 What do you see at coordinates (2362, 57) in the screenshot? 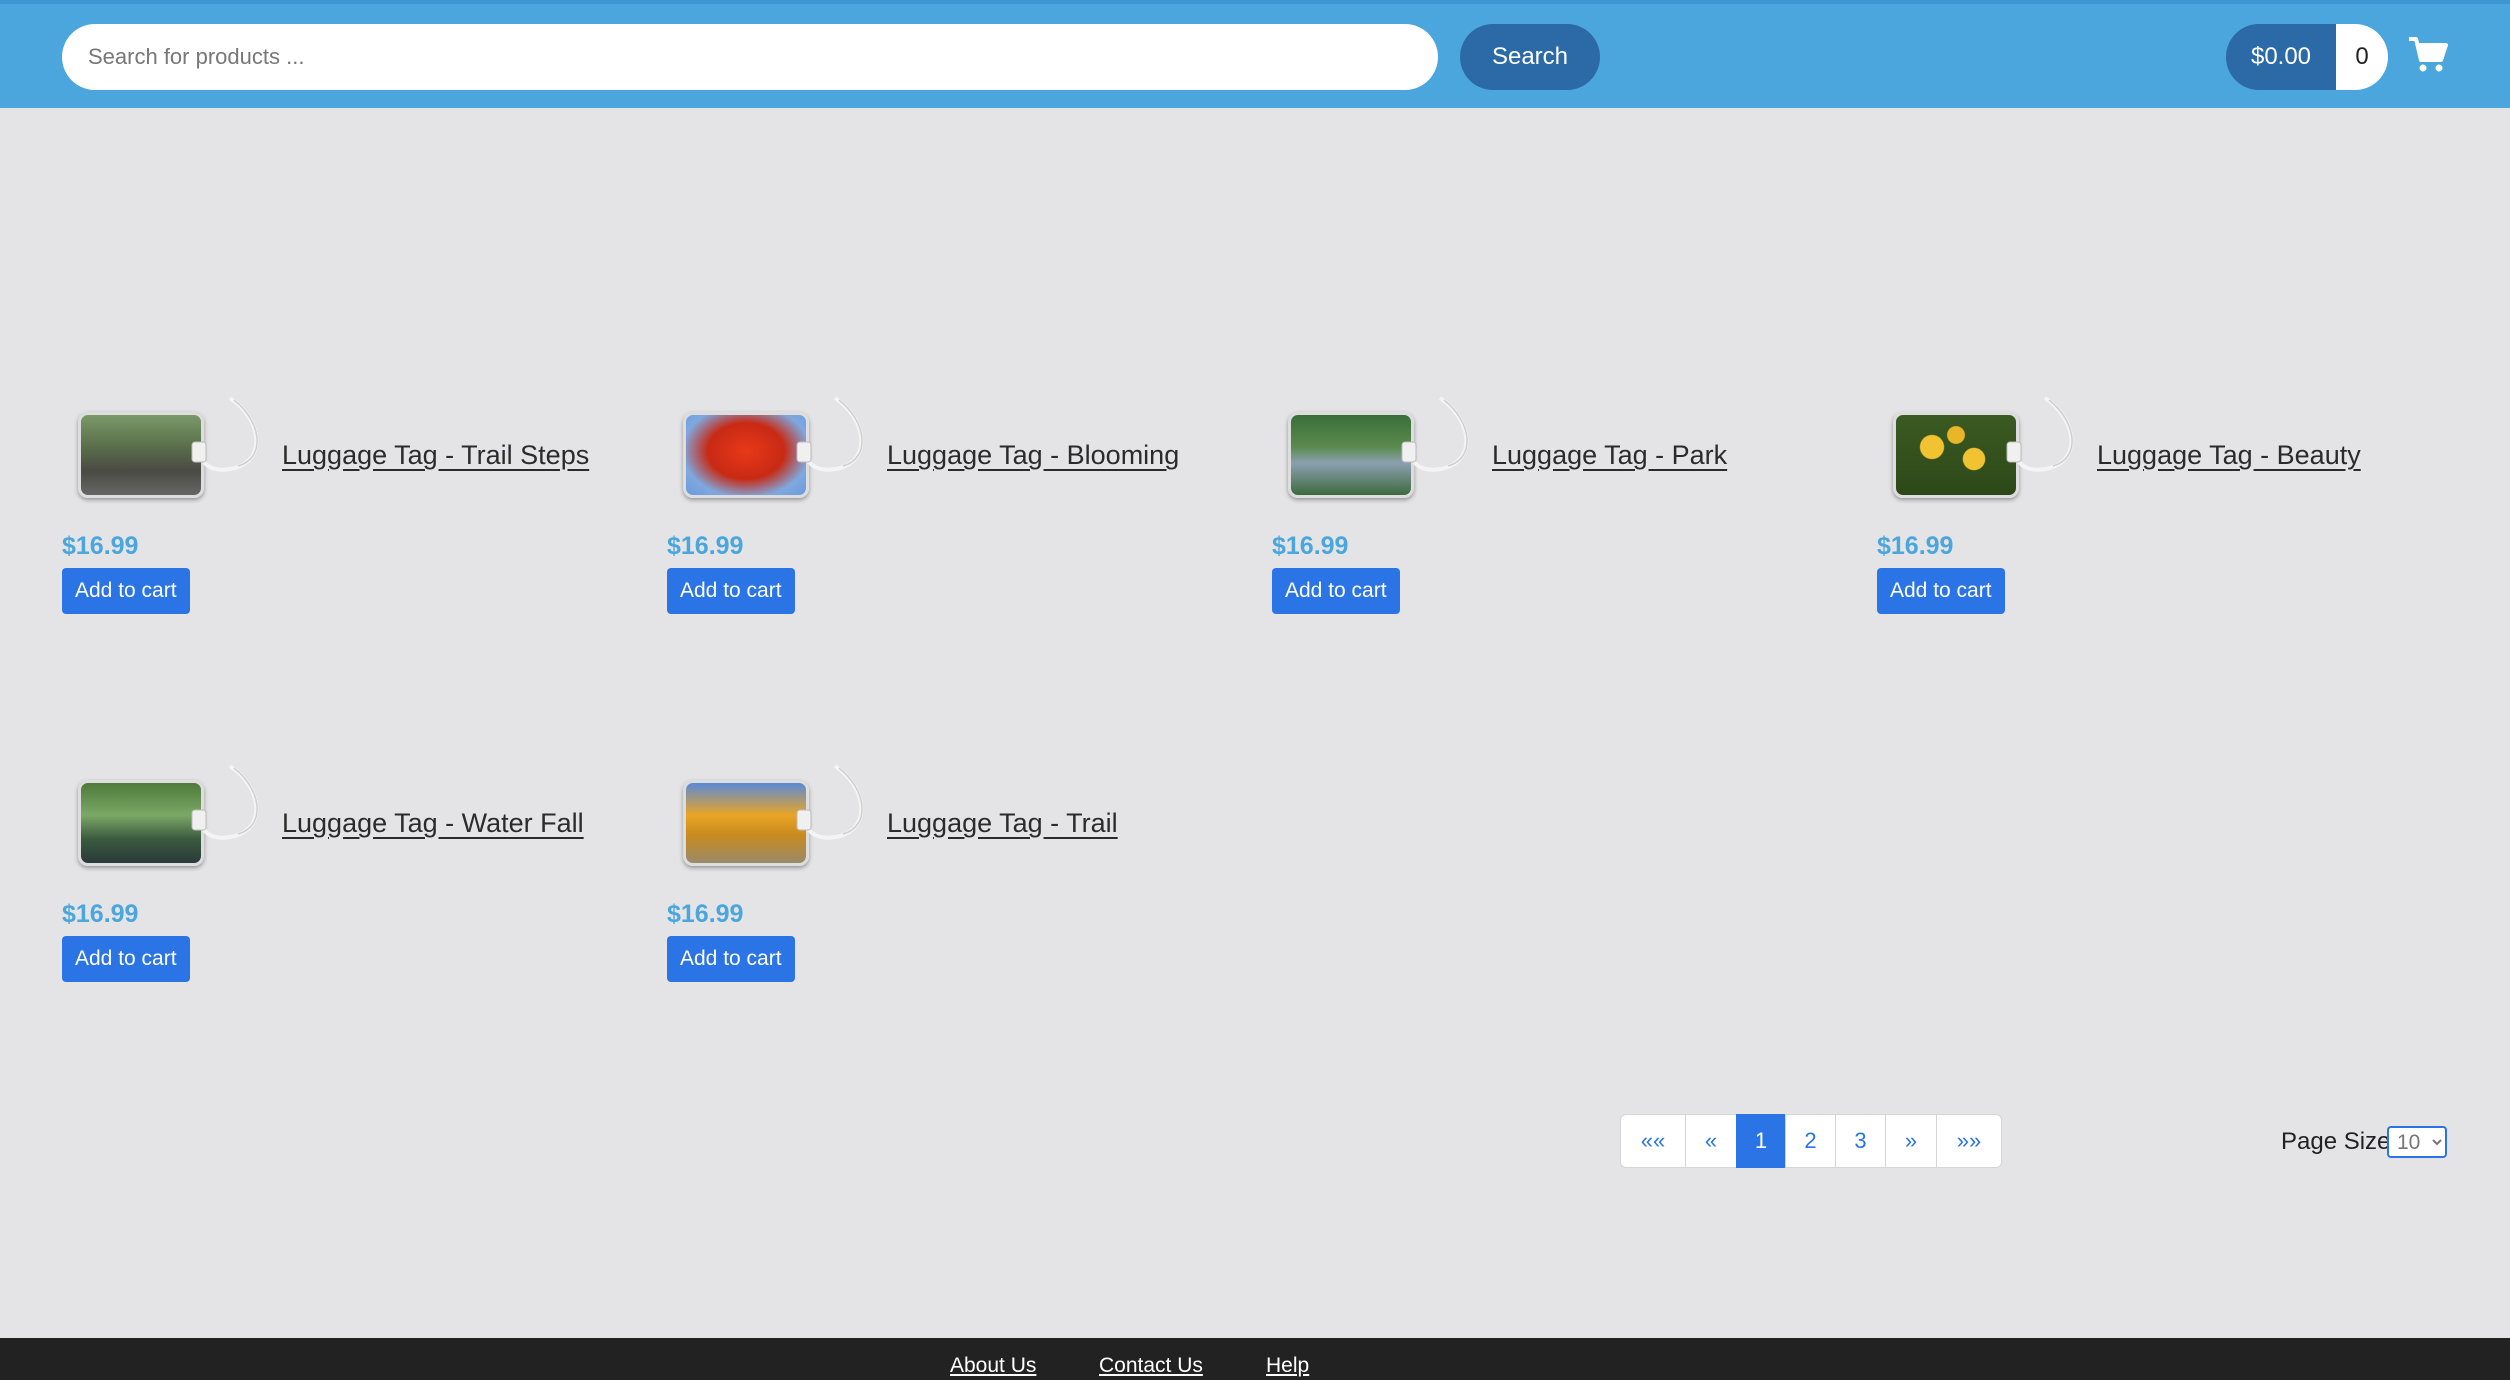
I see `cart-count: 0` at bounding box center [2362, 57].